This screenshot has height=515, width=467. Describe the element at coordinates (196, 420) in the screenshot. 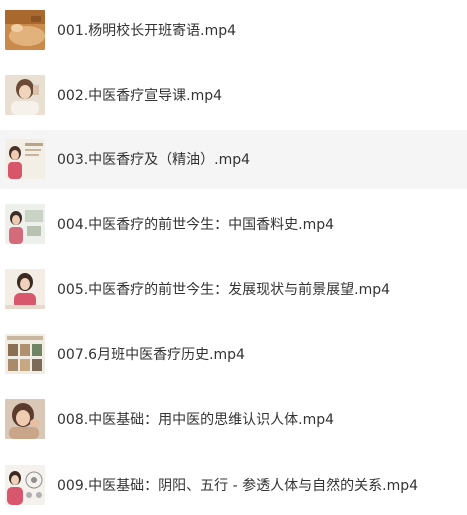

I see `file-name: 008.中医基础：用中医的思维认识人体.mp4` at that location.